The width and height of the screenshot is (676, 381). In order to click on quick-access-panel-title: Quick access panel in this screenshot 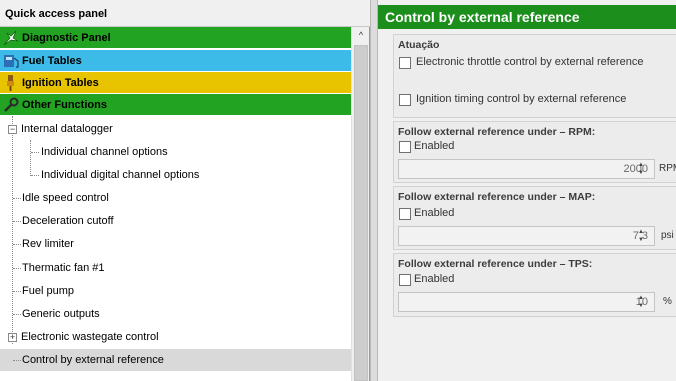, I will do `click(56, 14)`.